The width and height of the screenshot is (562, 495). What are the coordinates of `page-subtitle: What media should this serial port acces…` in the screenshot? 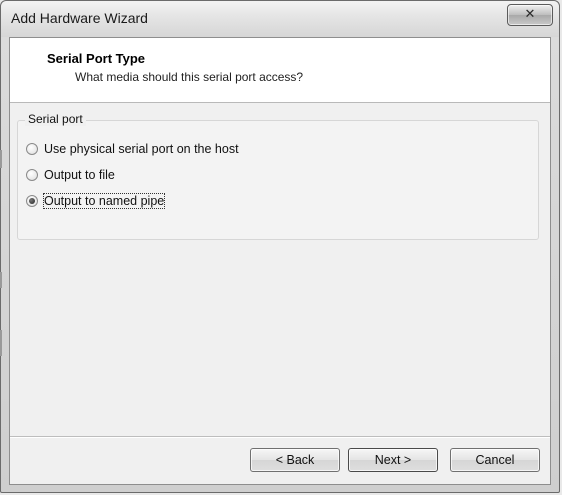 It's located at (189, 77).